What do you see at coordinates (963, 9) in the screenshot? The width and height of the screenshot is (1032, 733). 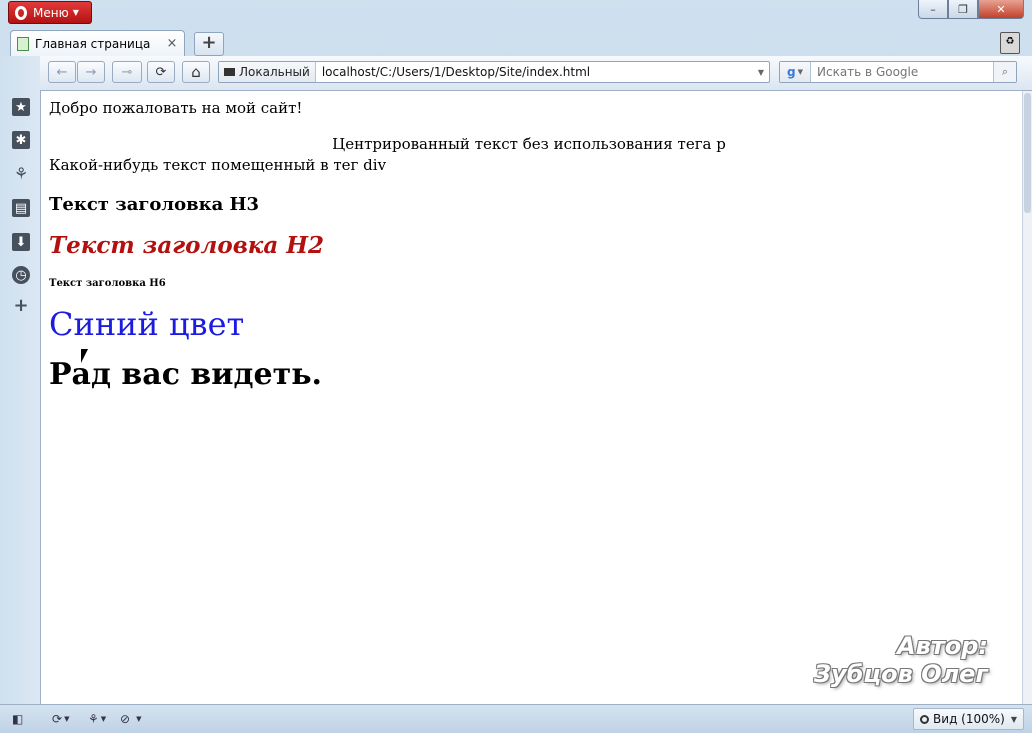 I see `restore-button: ❐` at bounding box center [963, 9].